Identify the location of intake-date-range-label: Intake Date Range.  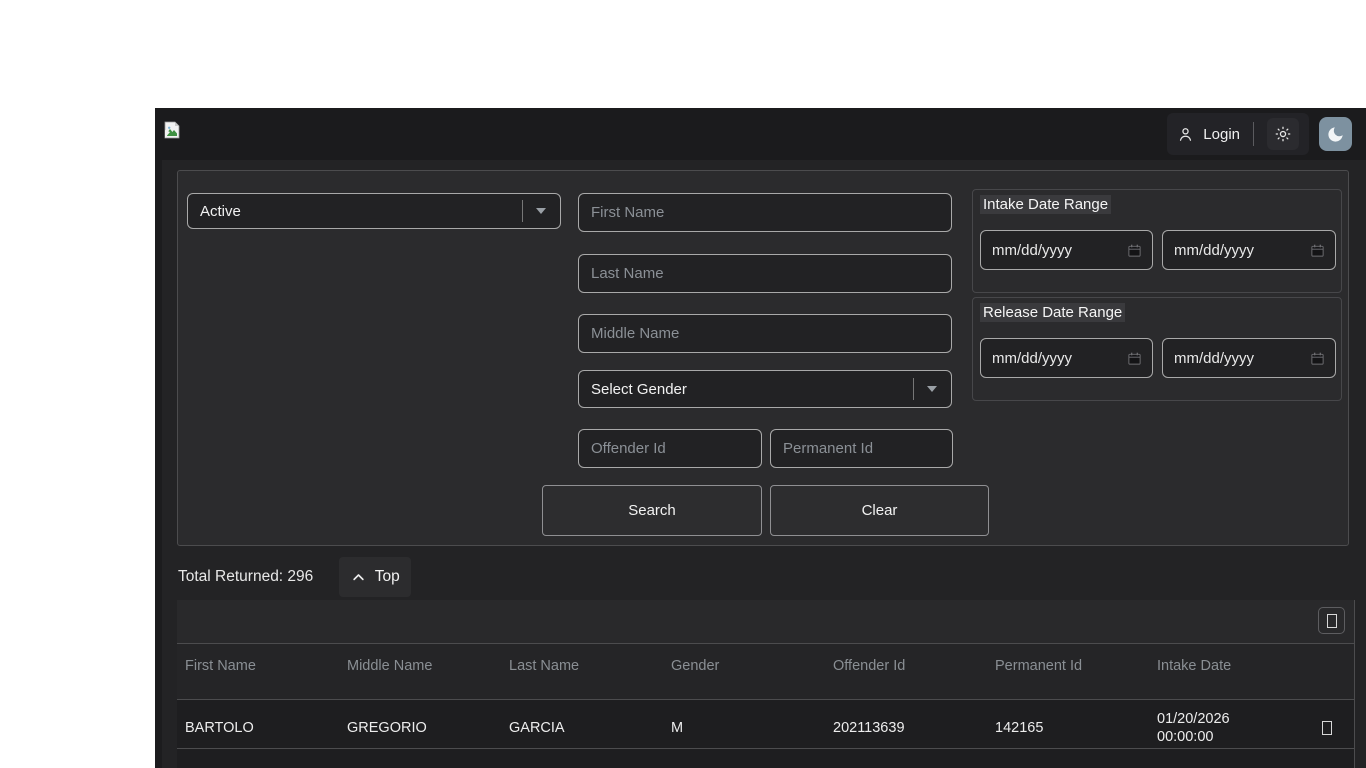
(1046, 204).